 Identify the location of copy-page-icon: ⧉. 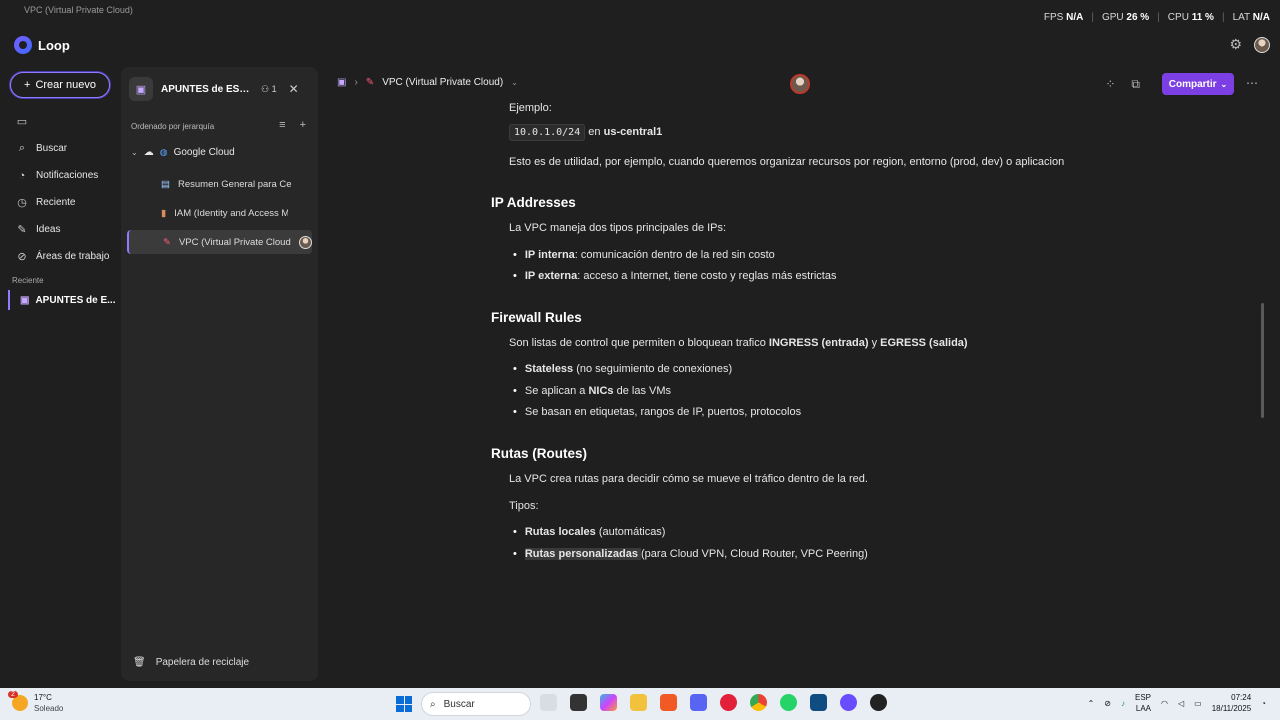
(1135, 84).